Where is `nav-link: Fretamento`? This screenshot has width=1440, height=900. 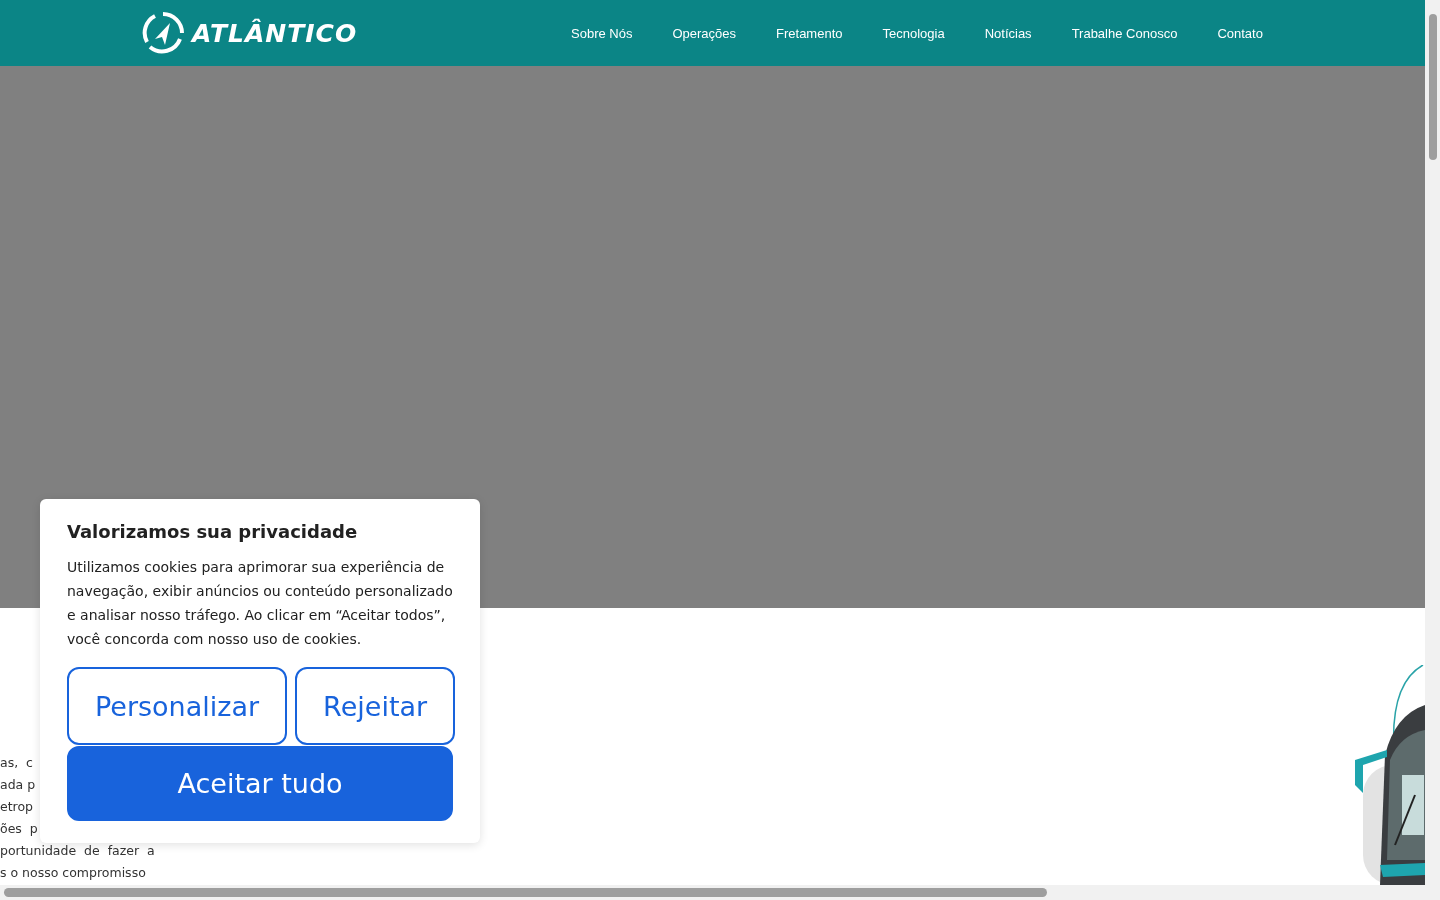 nav-link: Fretamento is located at coordinates (809, 33).